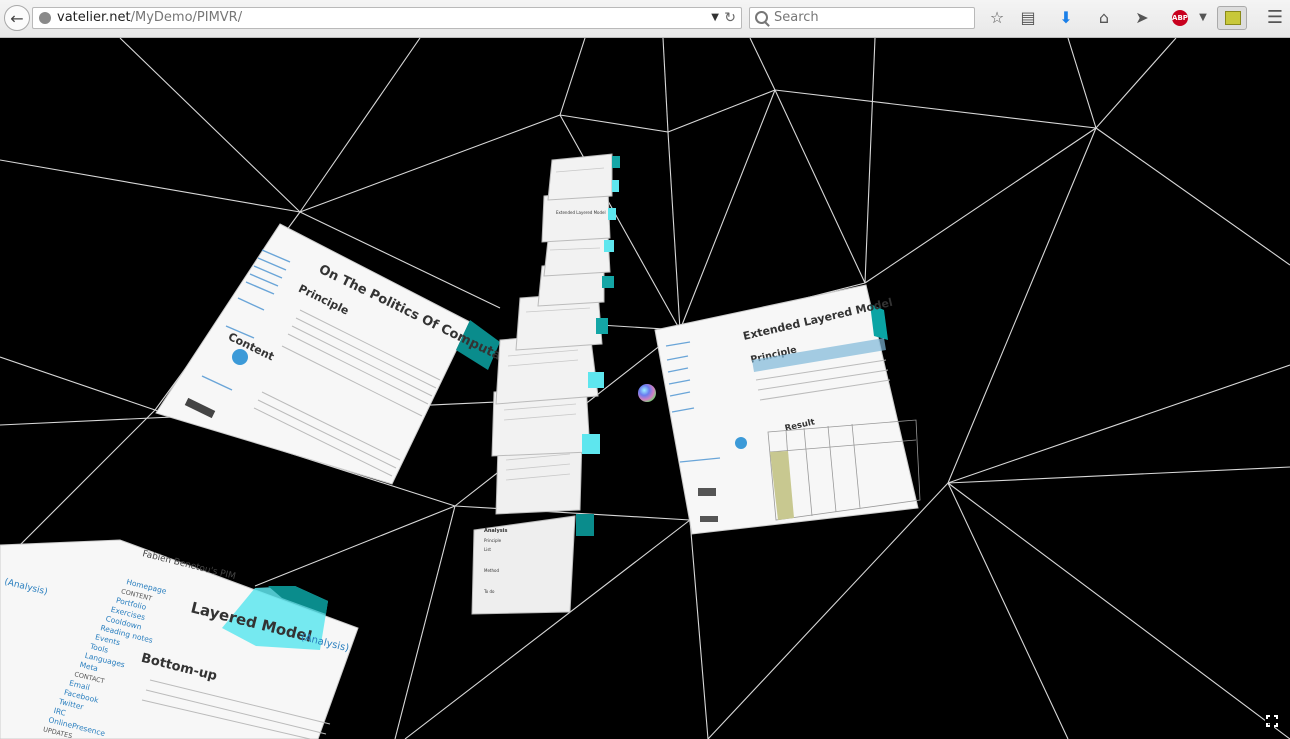 The width and height of the screenshot is (1290, 739). What do you see at coordinates (741, 443) in the screenshot?
I see `page-right-avatar` at bounding box center [741, 443].